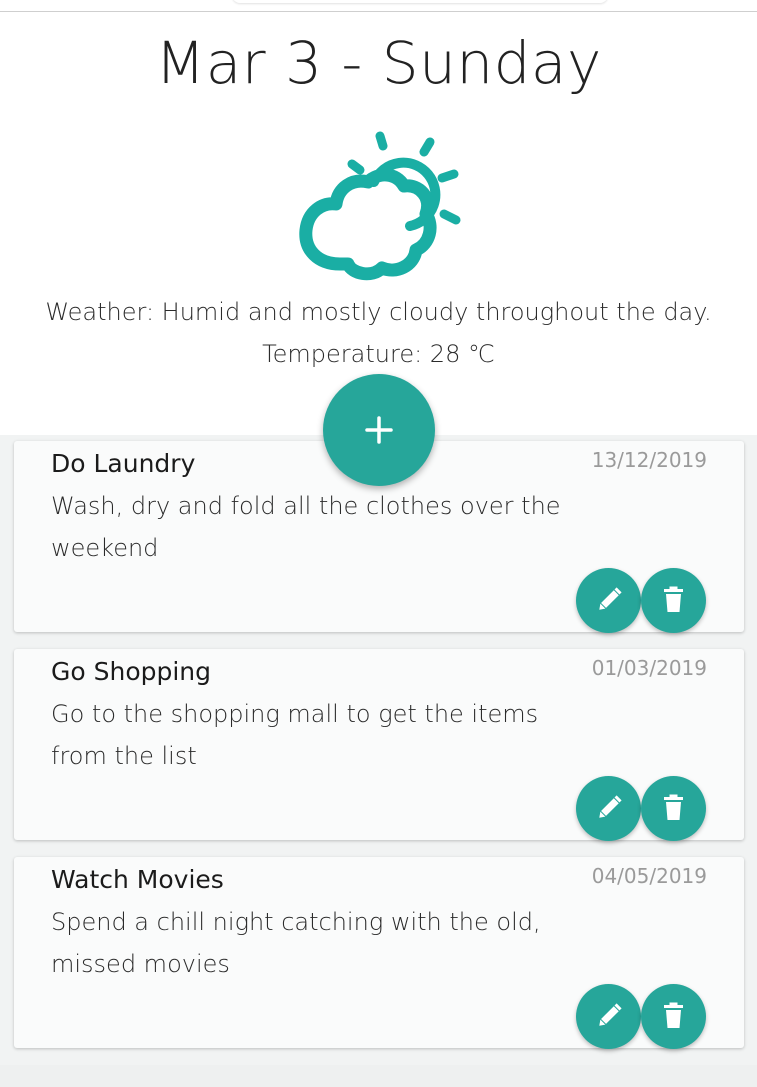 This screenshot has width=757, height=1087. I want to click on task-date: 13/12/2019, so click(649, 460).